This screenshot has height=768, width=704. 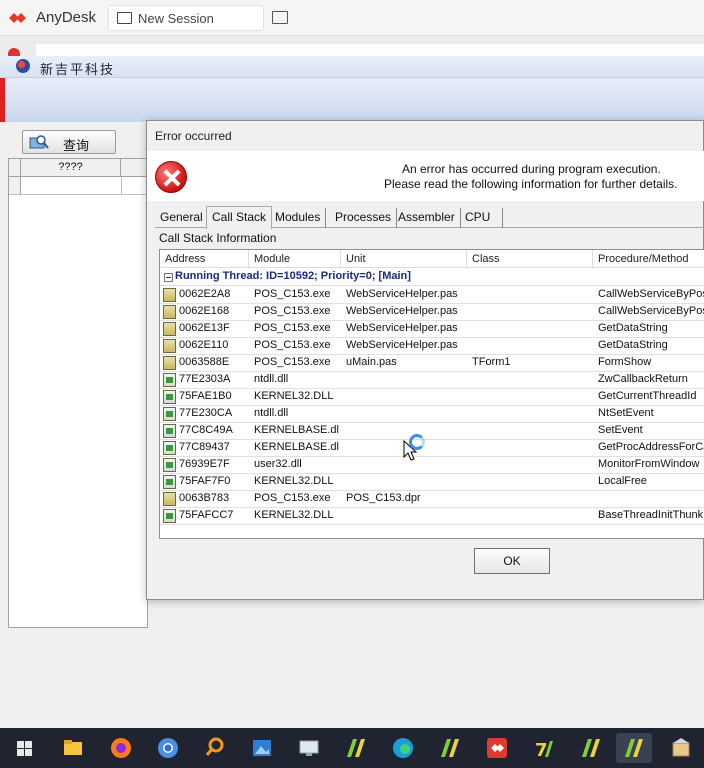 What do you see at coordinates (651, 294) in the screenshot?
I see `cell-procedure: CallWebServiceByPost` at bounding box center [651, 294].